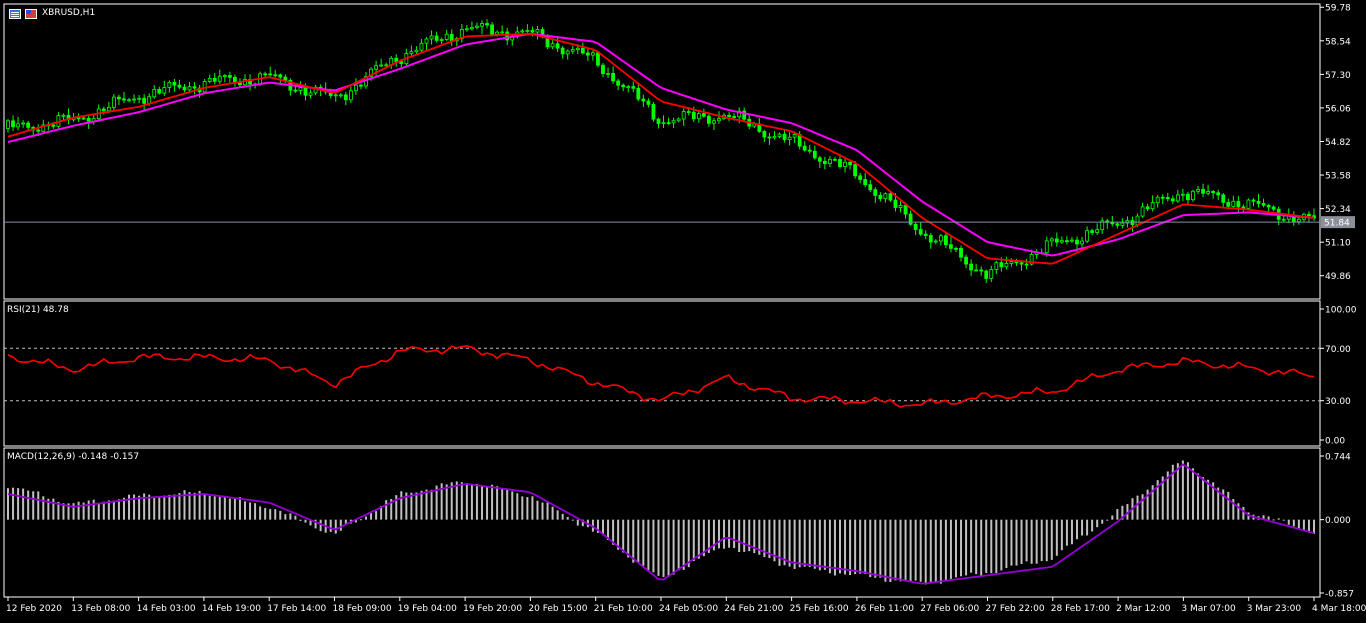 The image size is (1366, 623). Describe the element at coordinates (296, 609) in the screenshot. I see `time-tick-label: 17 Feb 14:00` at that location.